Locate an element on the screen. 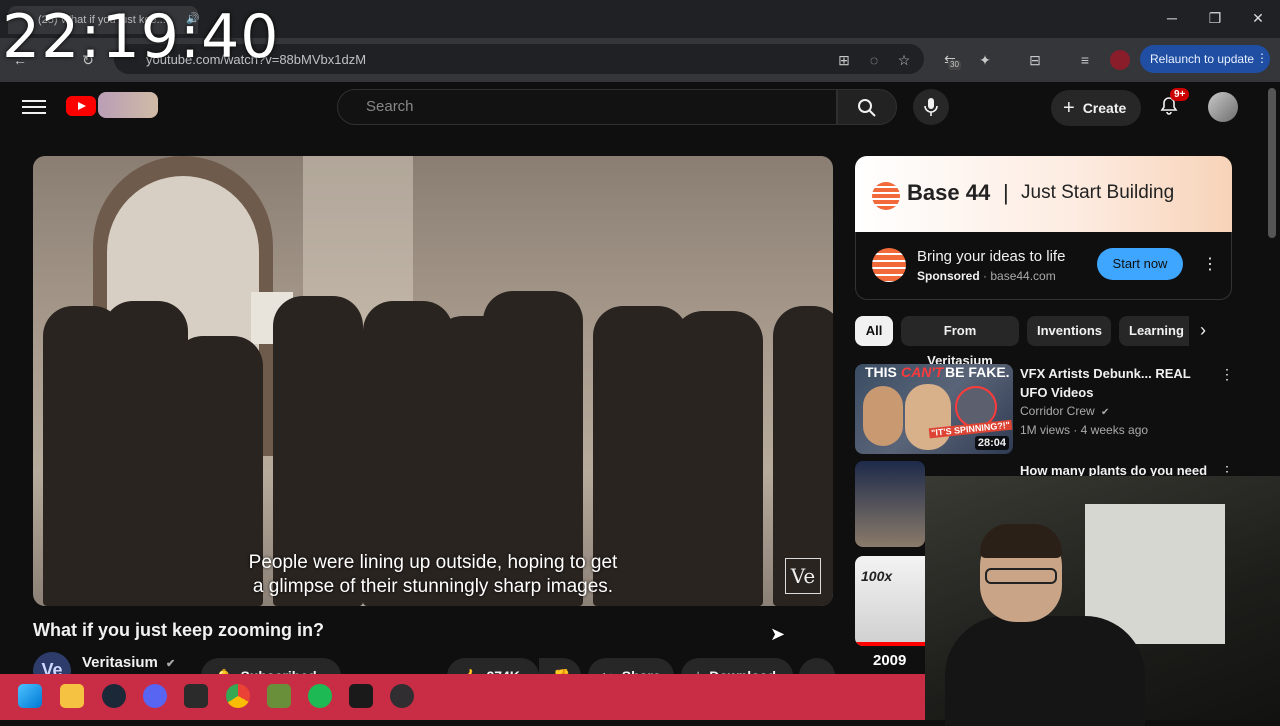  ad-brand-logo is located at coordinates (886, 196).